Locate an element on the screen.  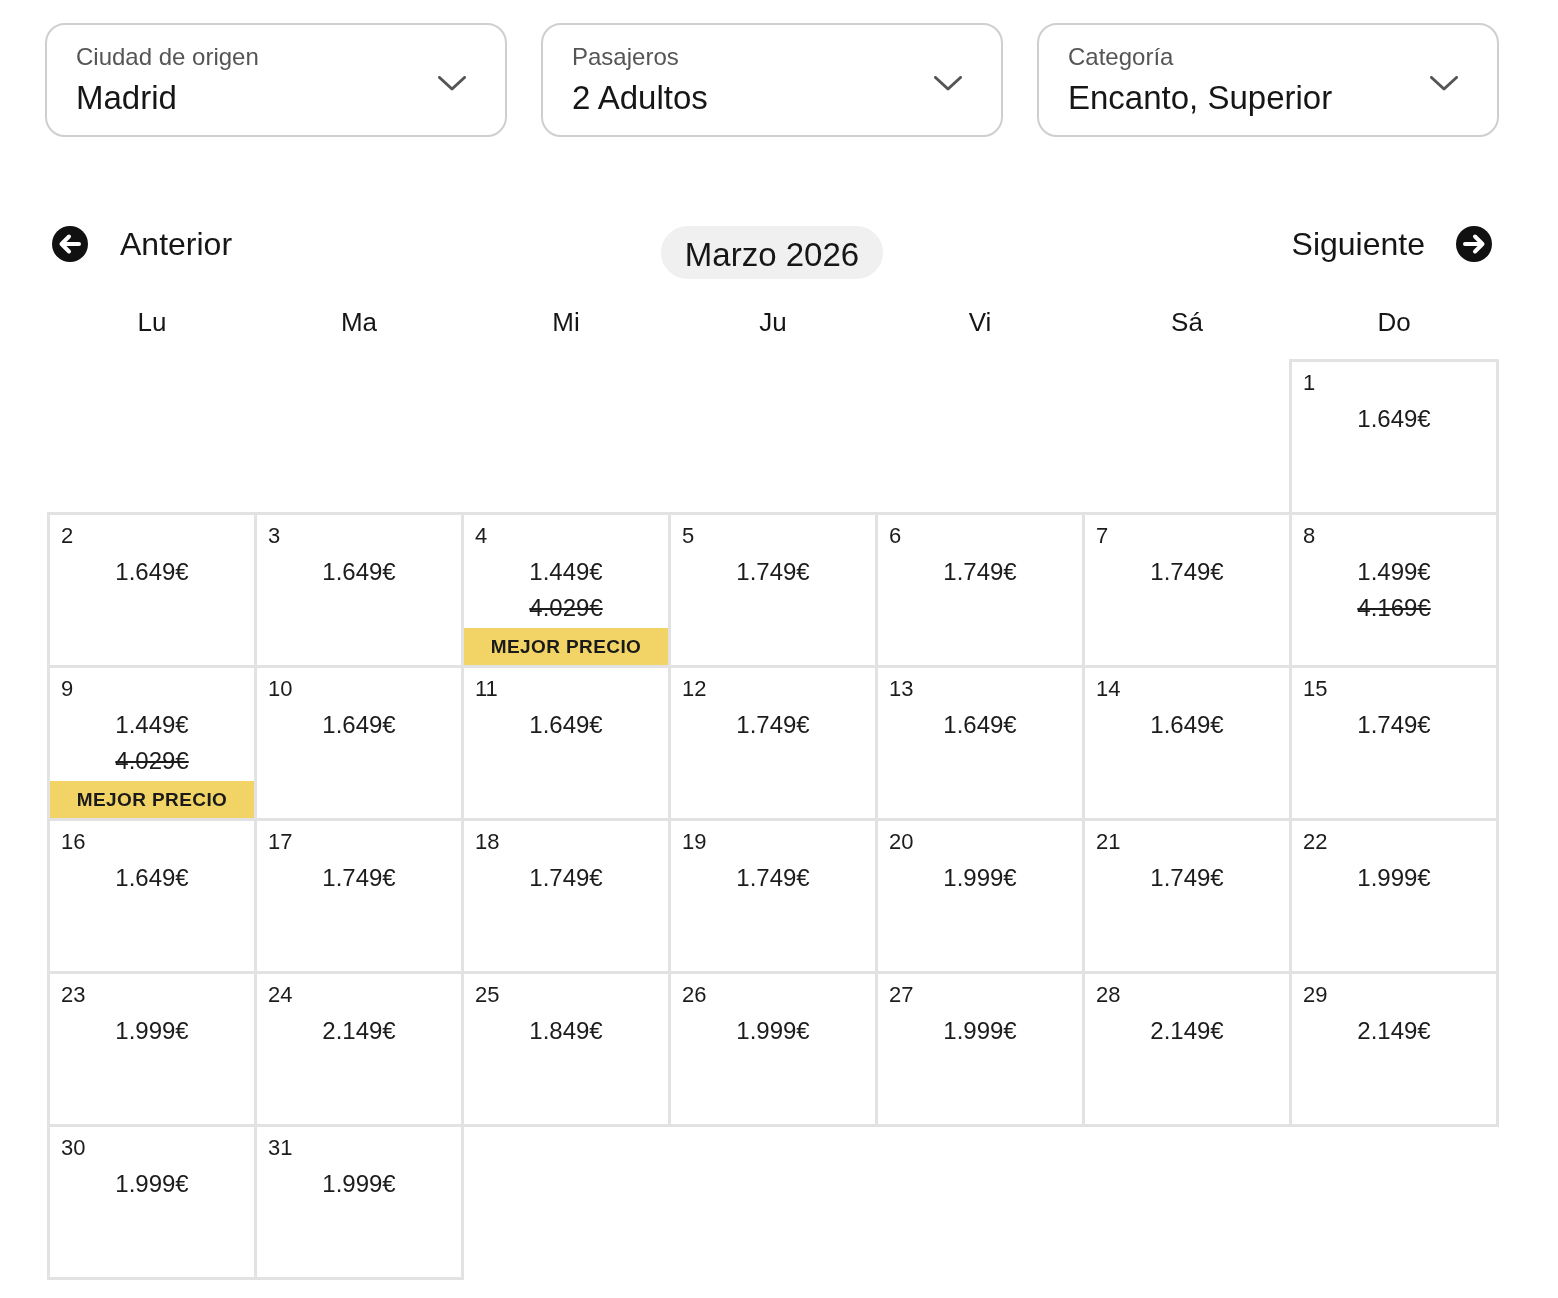
select-field: Pasajeros 2 Adultos is located at coordinates (772, 80).